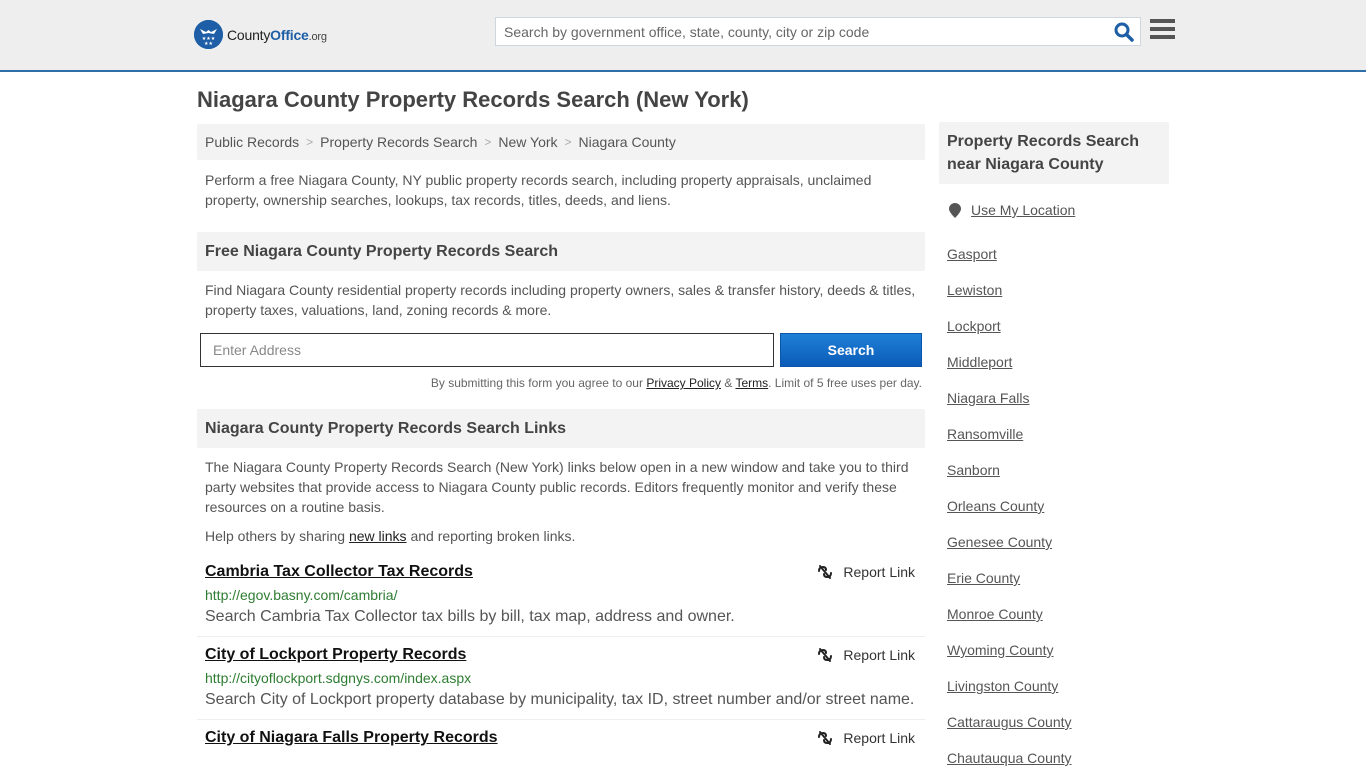 Image resolution: width=1366 pixels, height=776 pixels. I want to click on site-search, so click(818, 31).